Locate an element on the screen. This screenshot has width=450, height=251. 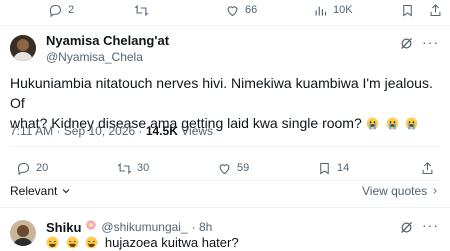
reply-text: hujazoea kuitwa hater? is located at coordinates (142, 242).